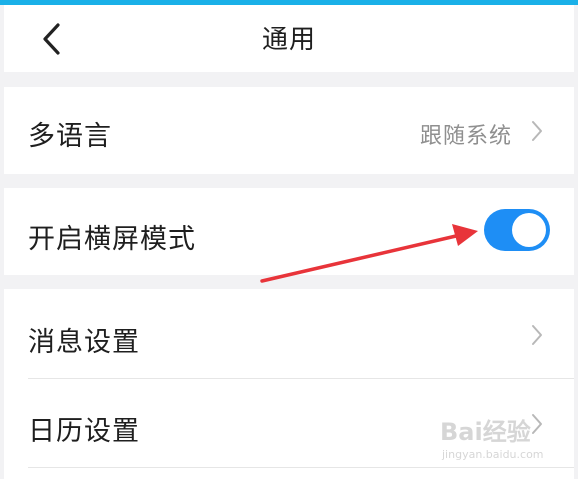  Describe the element at coordinates (493, 454) in the screenshot. I see `watermark-url: jingyan.baidu.com` at that location.